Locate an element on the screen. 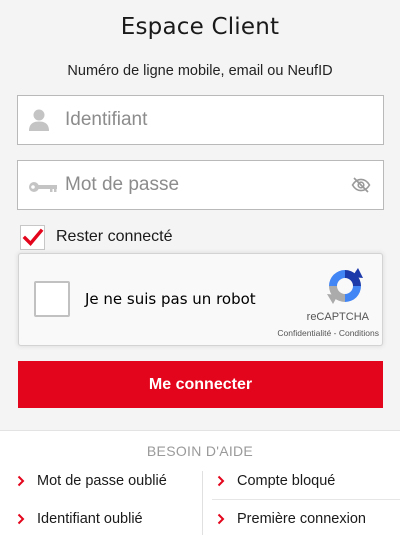  blocked-account-link: Compte bloqué is located at coordinates (276, 481).